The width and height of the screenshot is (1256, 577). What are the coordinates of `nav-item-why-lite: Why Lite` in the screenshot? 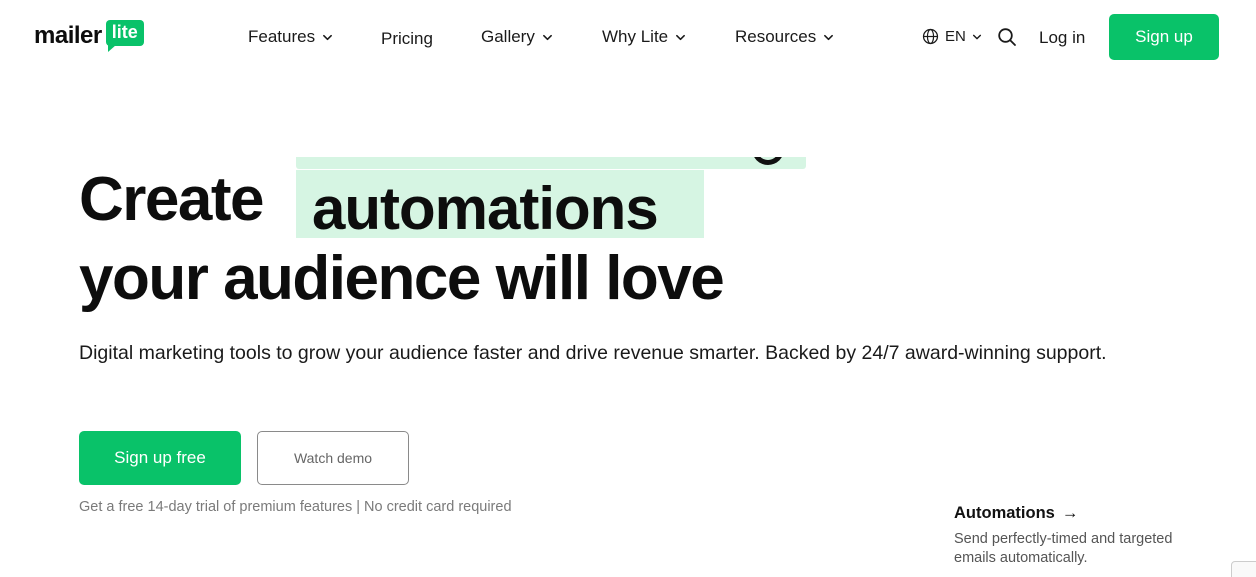 It's located at (644, 37).